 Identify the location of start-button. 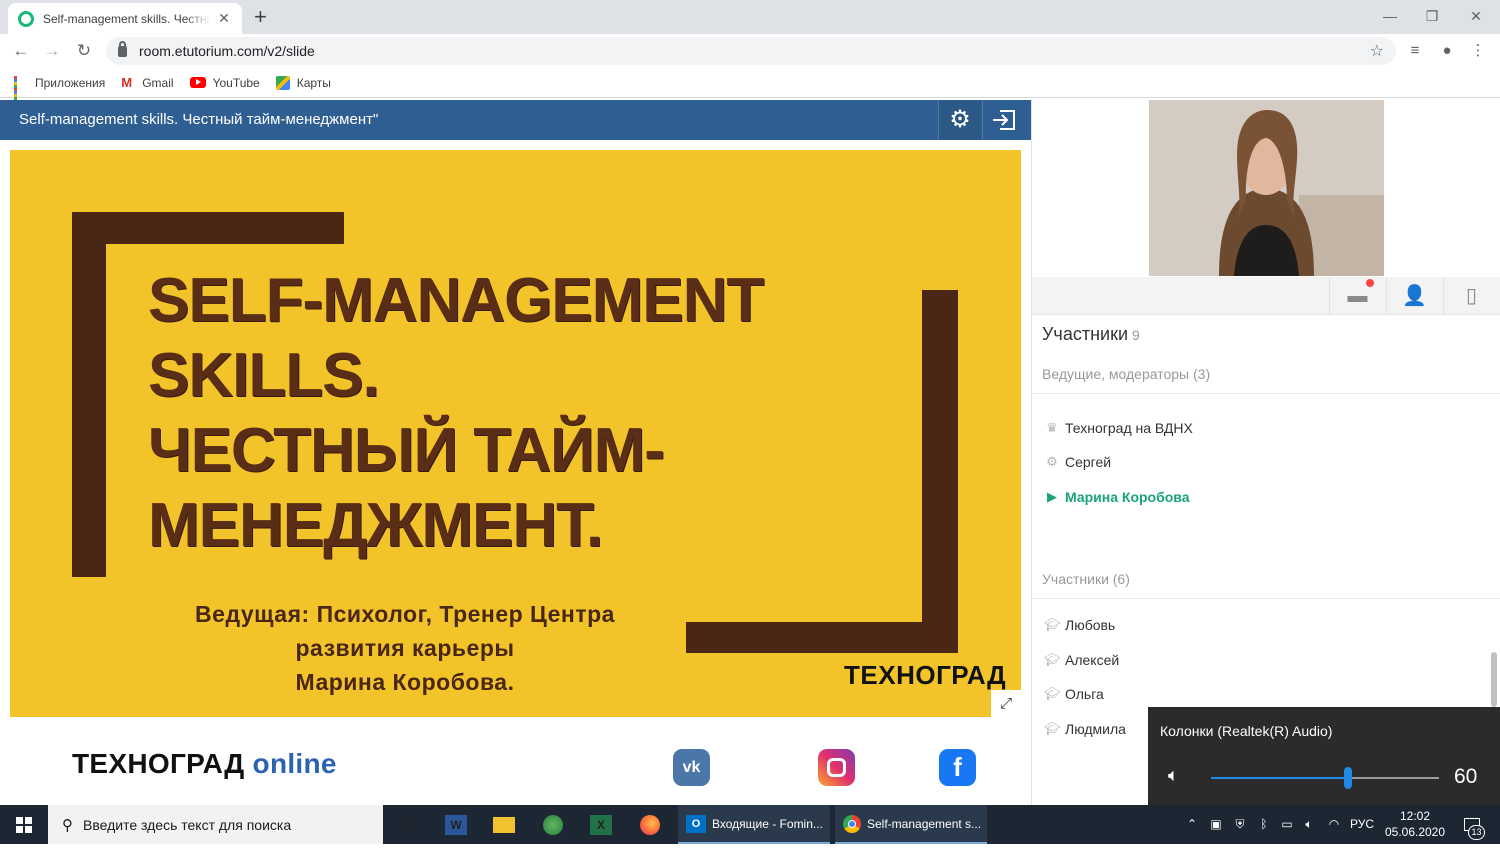
(24, 824).